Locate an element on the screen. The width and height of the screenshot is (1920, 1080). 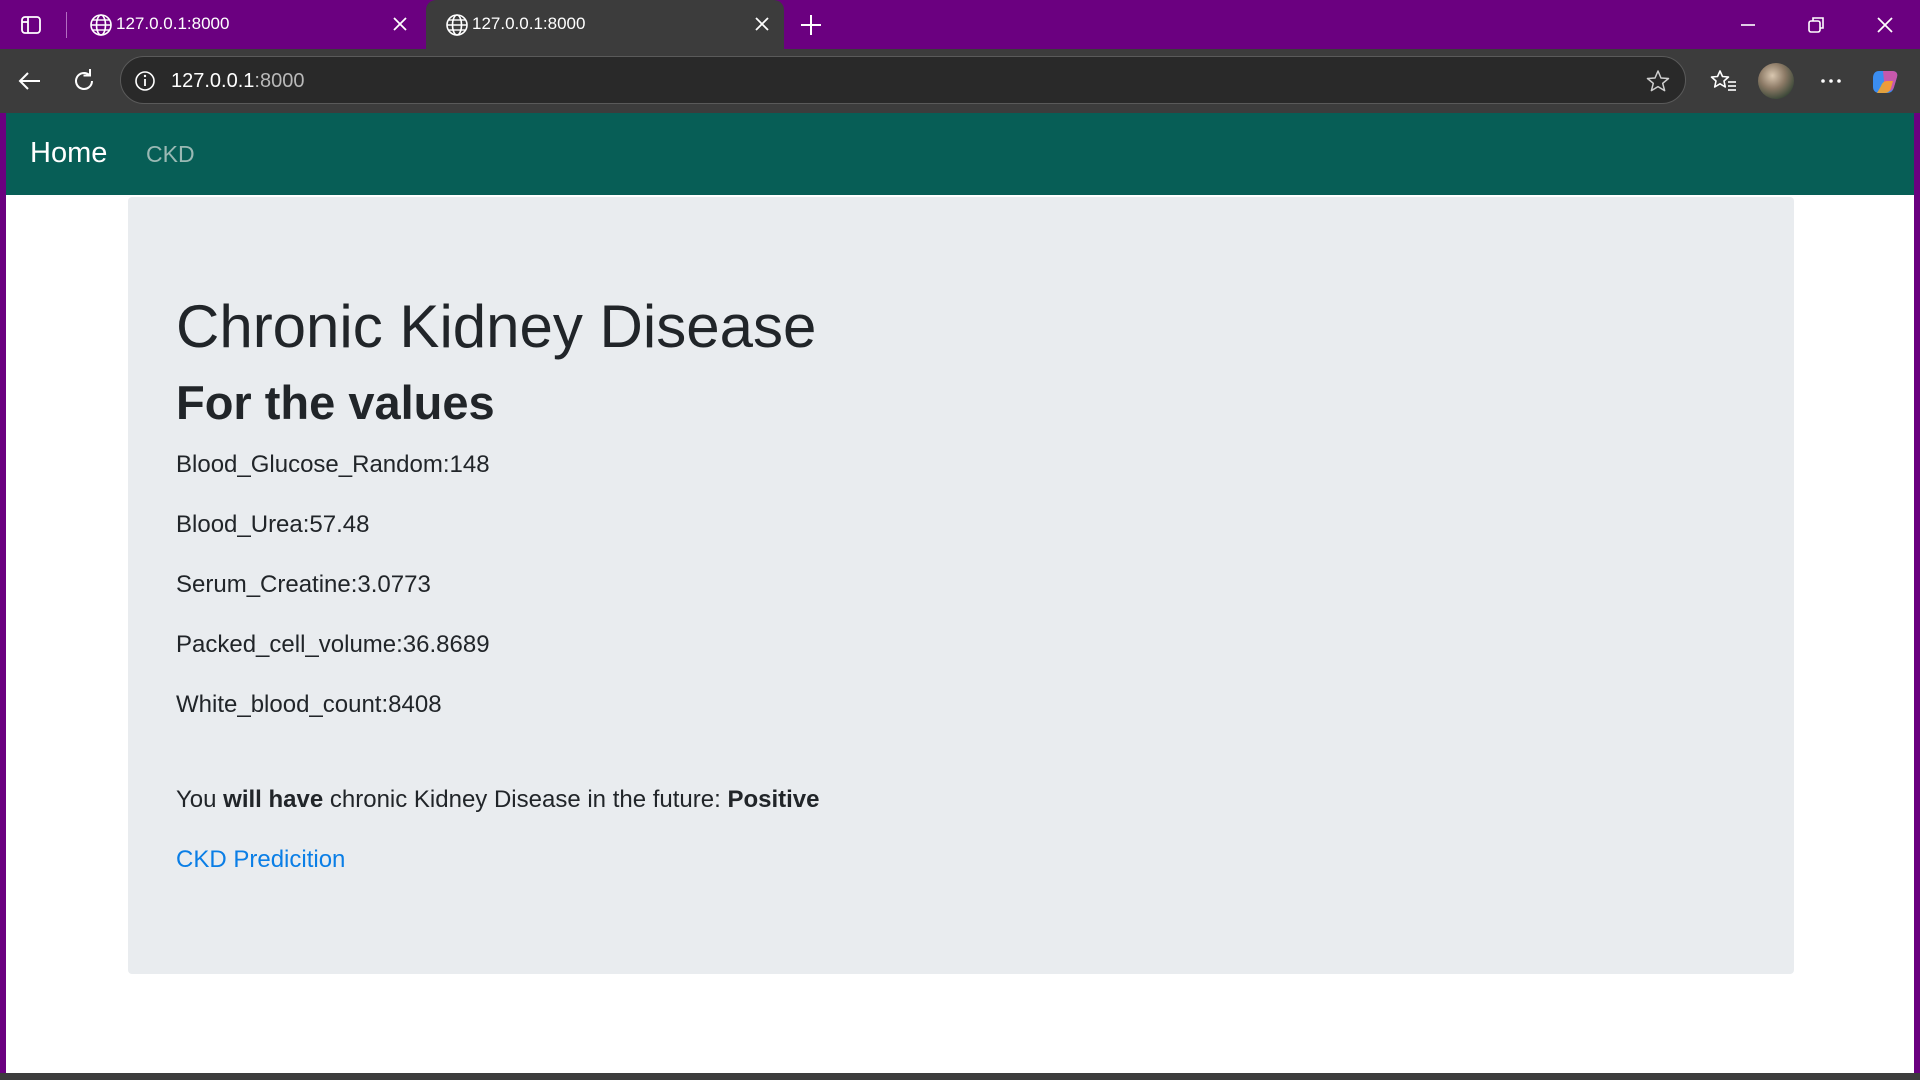
new-tab-icon is located at coordinates (811, 25).